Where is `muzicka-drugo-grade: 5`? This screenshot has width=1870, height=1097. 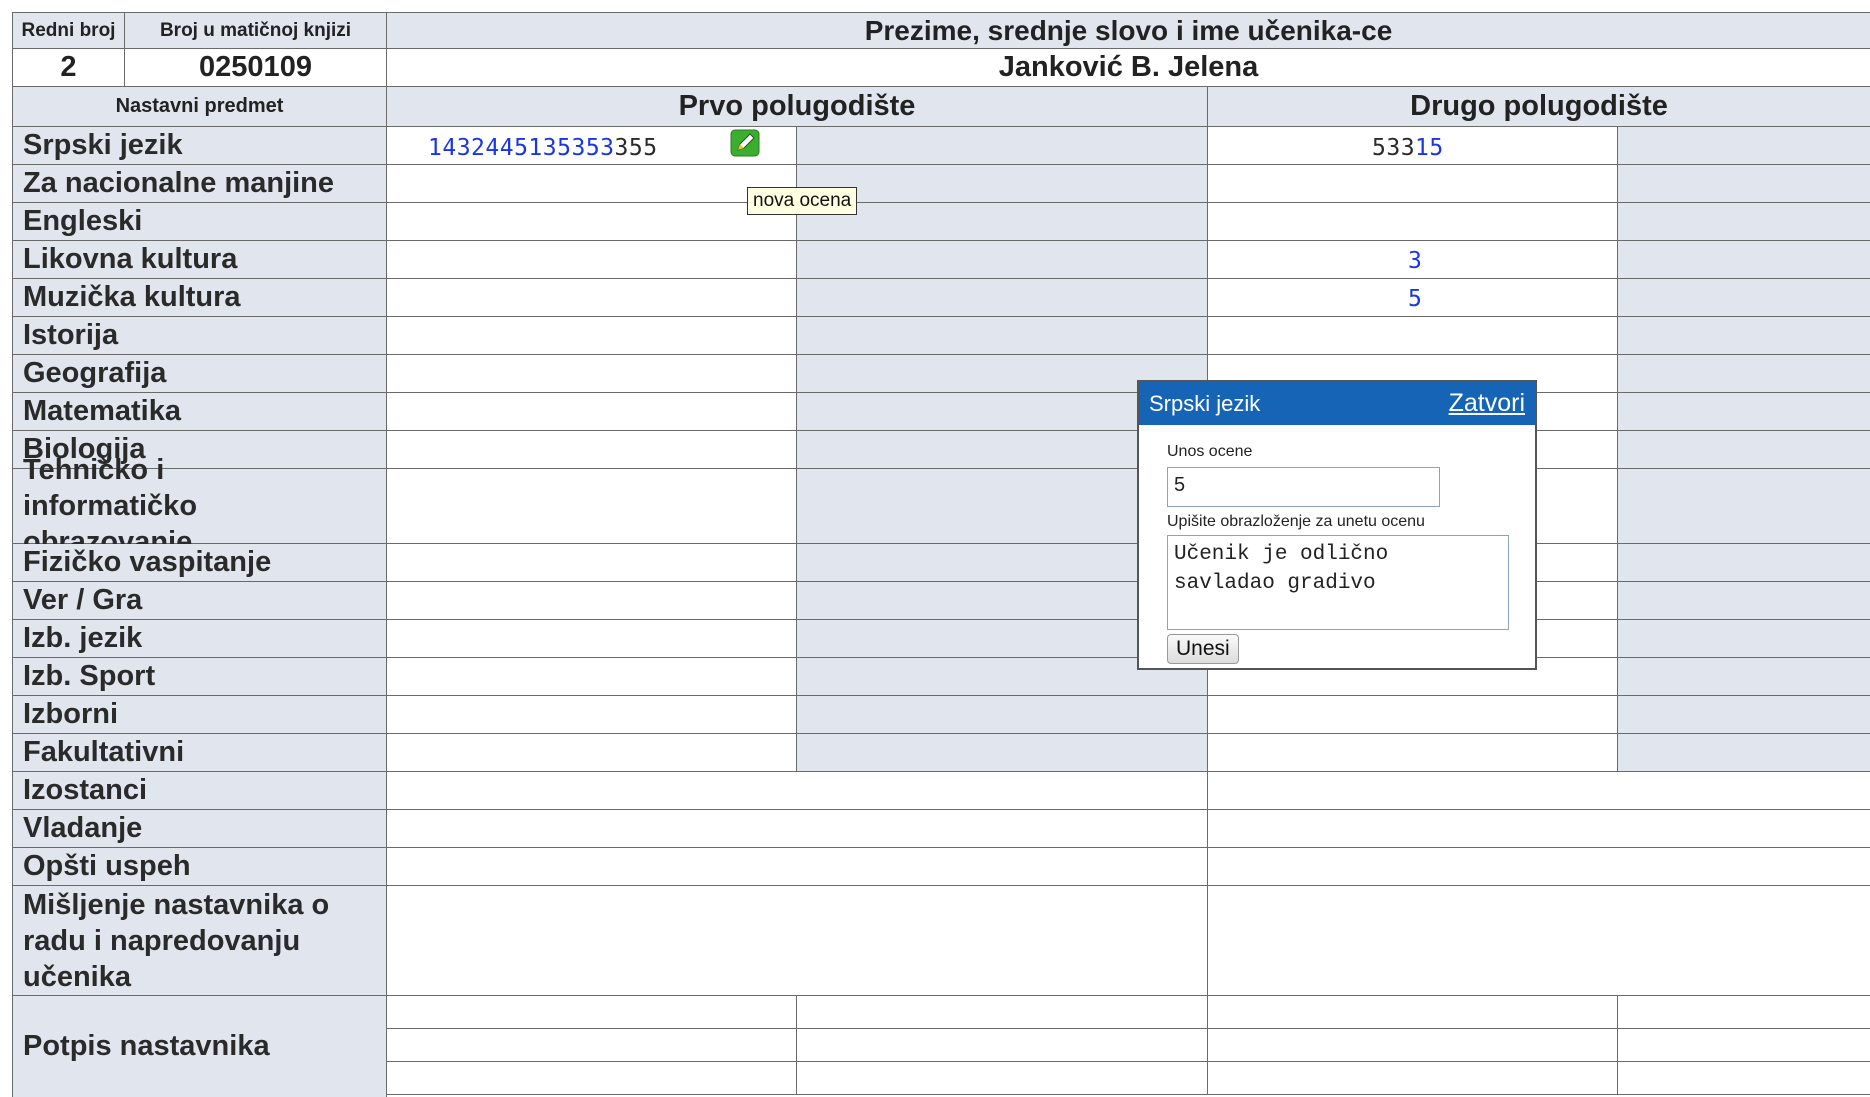 muzicka-drugo-grade: 5 is located at coordinates (1415, 299).